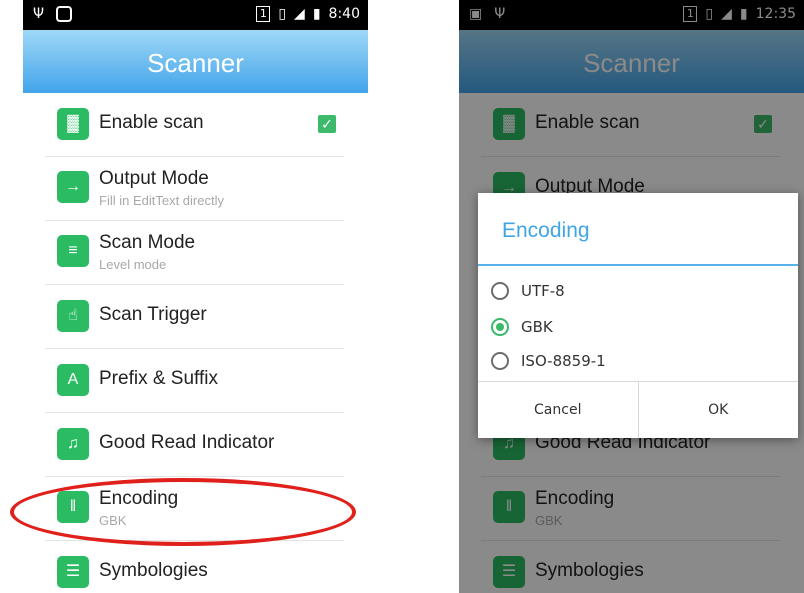  I want to click on option-utf-8: UTF-8, so click(528, 291).